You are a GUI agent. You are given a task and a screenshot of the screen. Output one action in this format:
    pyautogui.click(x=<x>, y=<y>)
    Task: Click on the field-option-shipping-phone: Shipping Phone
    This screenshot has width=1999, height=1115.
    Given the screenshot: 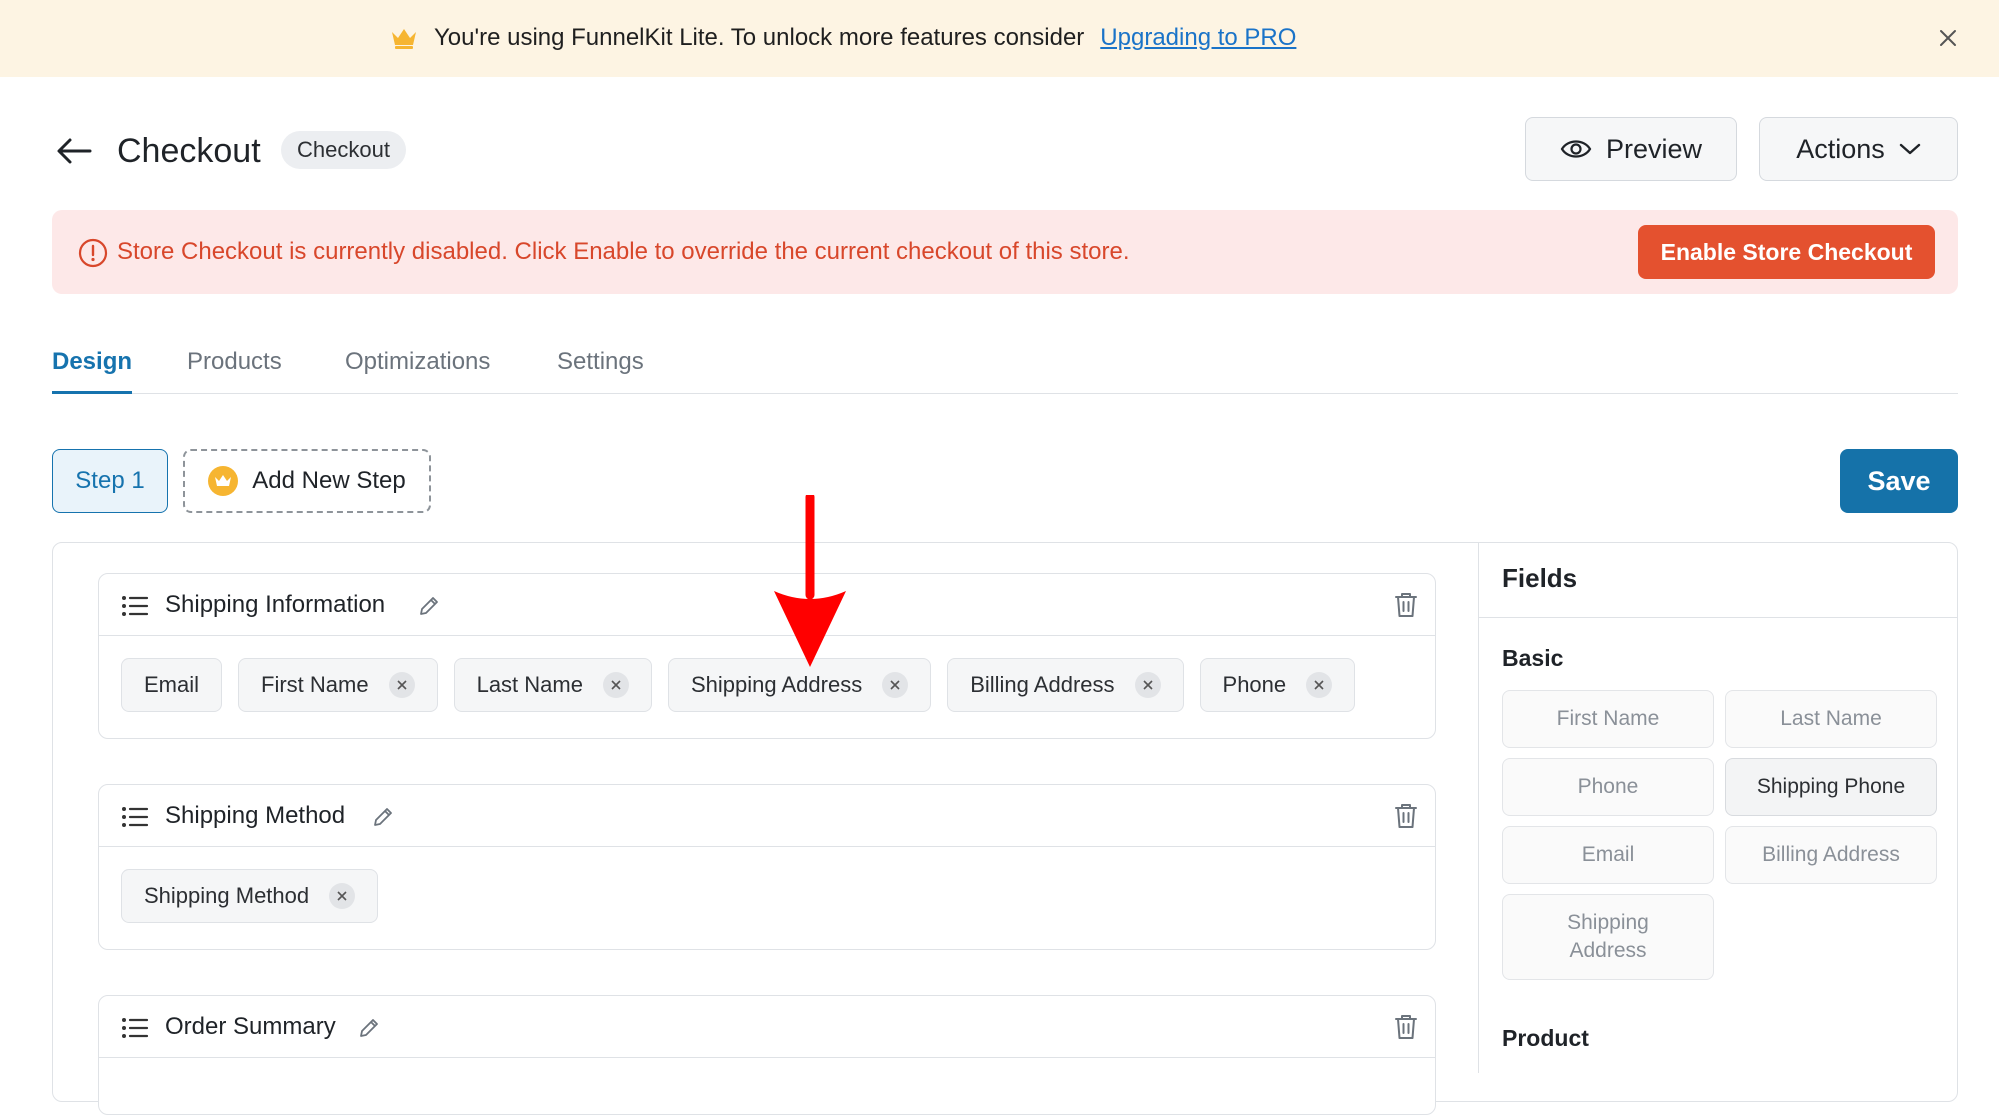 What is the action you would take?
    pyautogui.click(x=1831, y=787)
    